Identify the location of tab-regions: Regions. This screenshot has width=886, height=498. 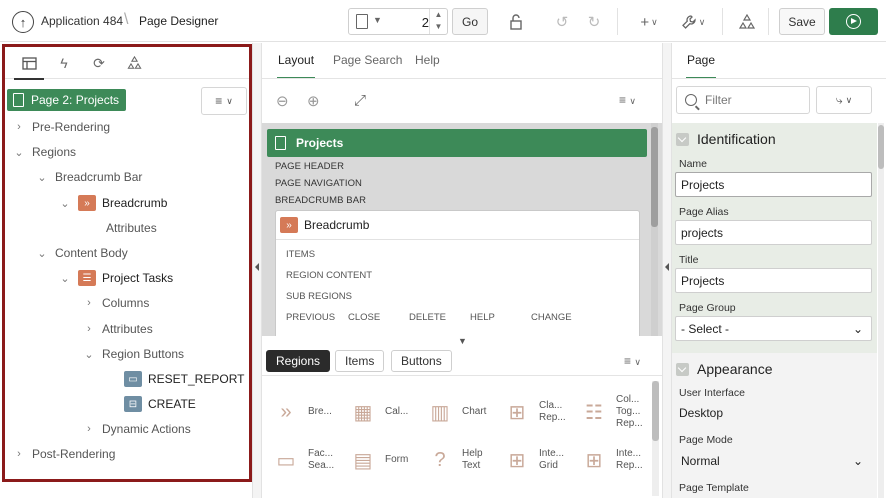
(298, 361).